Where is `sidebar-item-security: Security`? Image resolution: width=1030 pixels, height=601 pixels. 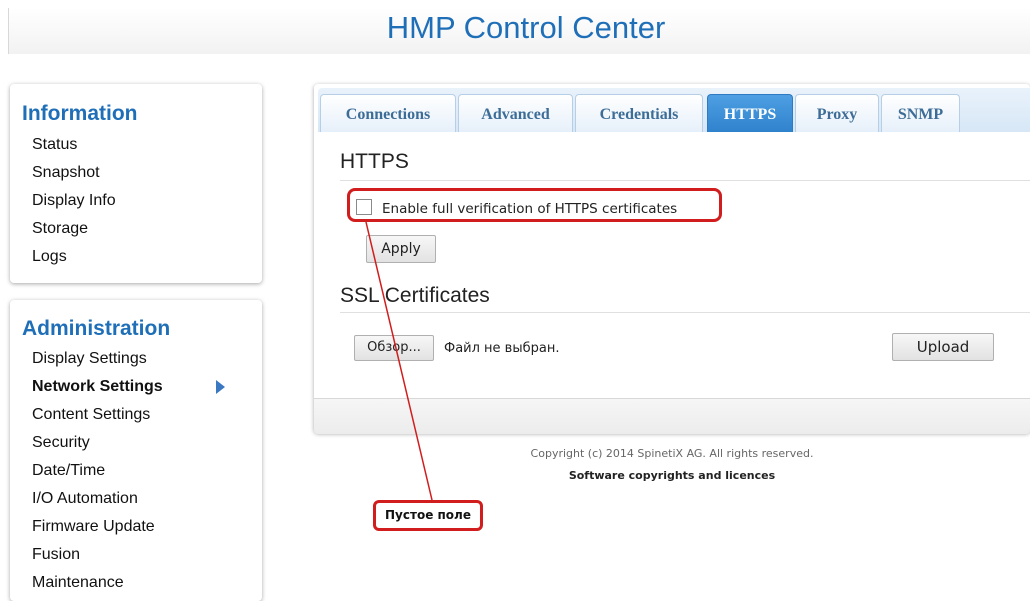 sidebar-item-security: Security is located at coordinates (97, 446).